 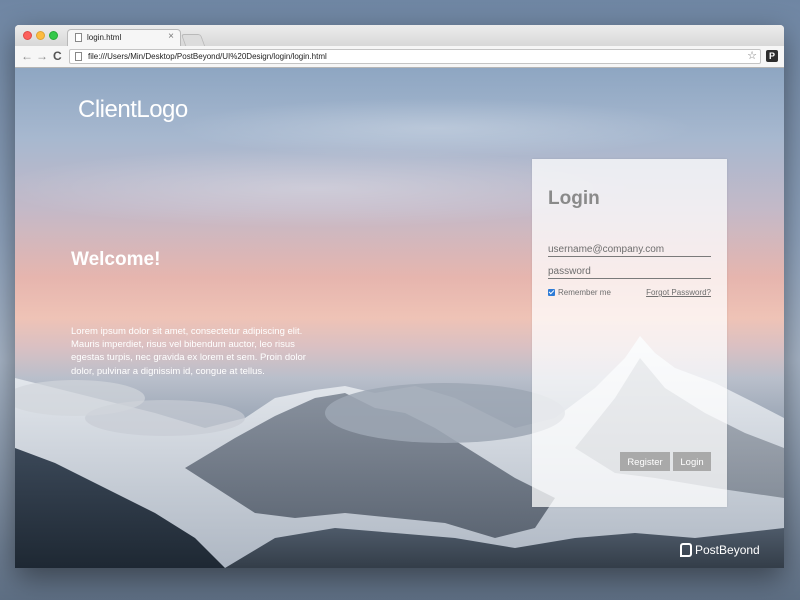 I want to click on forgot-password-link: Forgot Password?, so click(x=678, y=293).